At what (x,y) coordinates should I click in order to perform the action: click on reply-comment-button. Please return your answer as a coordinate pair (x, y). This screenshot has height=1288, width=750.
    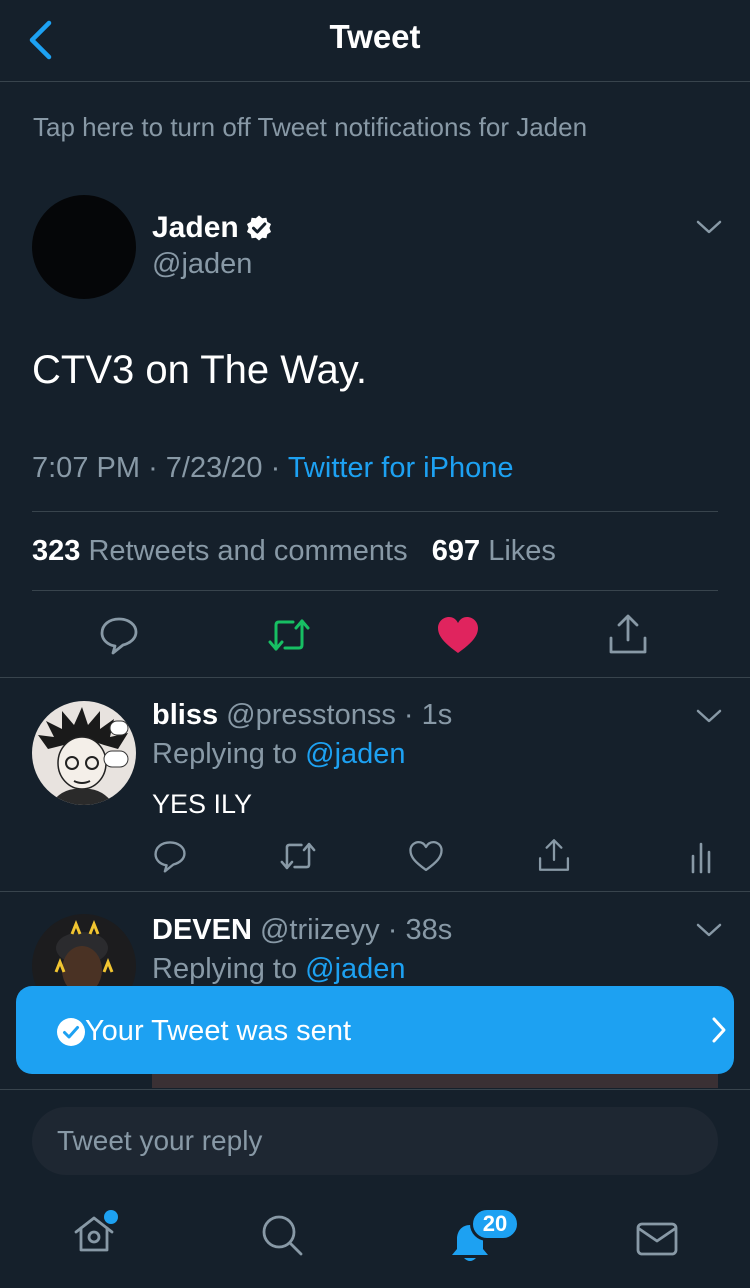
    Looking at the image, I should click on (170, 856).